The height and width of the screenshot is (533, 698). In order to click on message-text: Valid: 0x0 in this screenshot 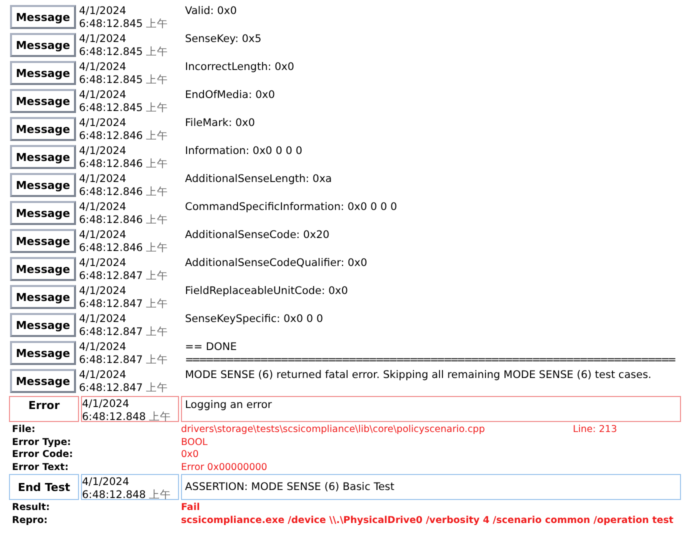, I will do `click(211, 11)`.